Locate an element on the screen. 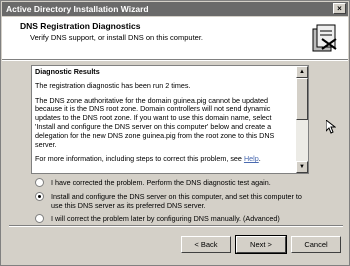 Image resolution: width=350 pixels, height=266 pixels. page-title: DNS Registration Diagnostics is located at coordinates (80, 26).